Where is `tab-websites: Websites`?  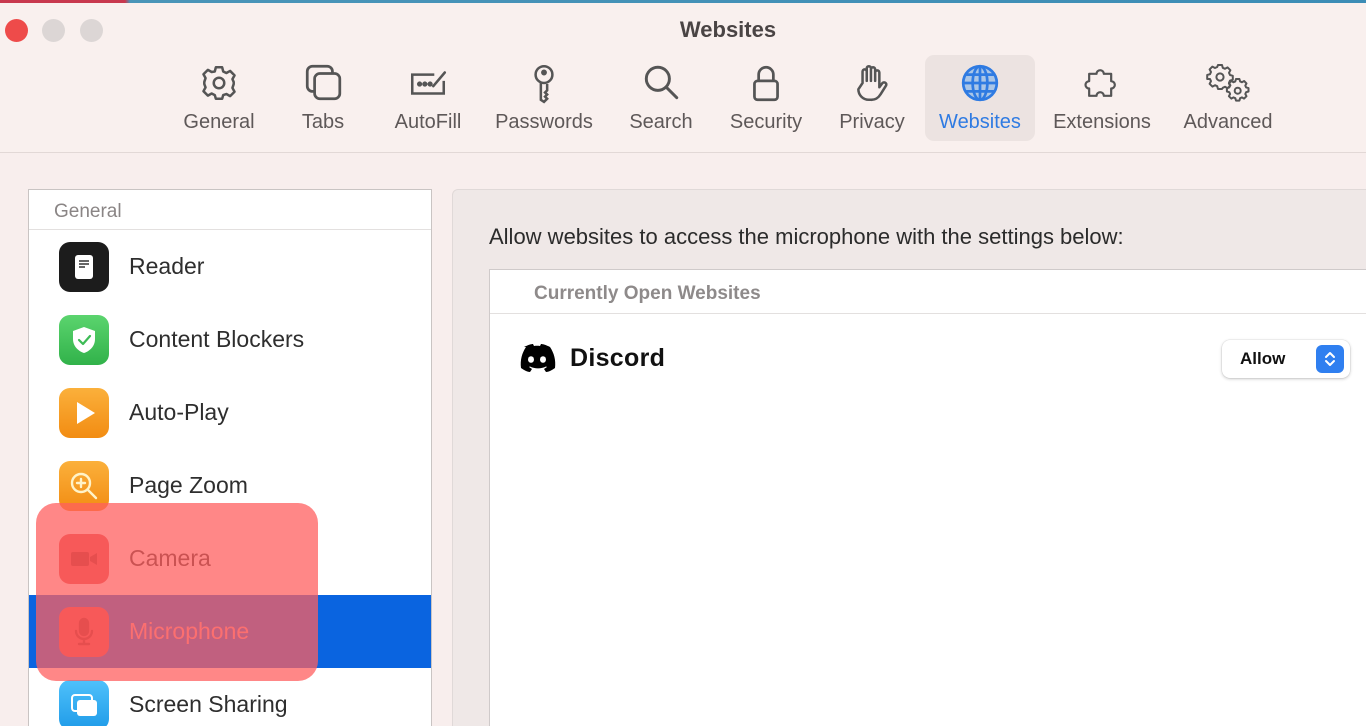 tab-websites: Websites is located at coordinates (980, 98).